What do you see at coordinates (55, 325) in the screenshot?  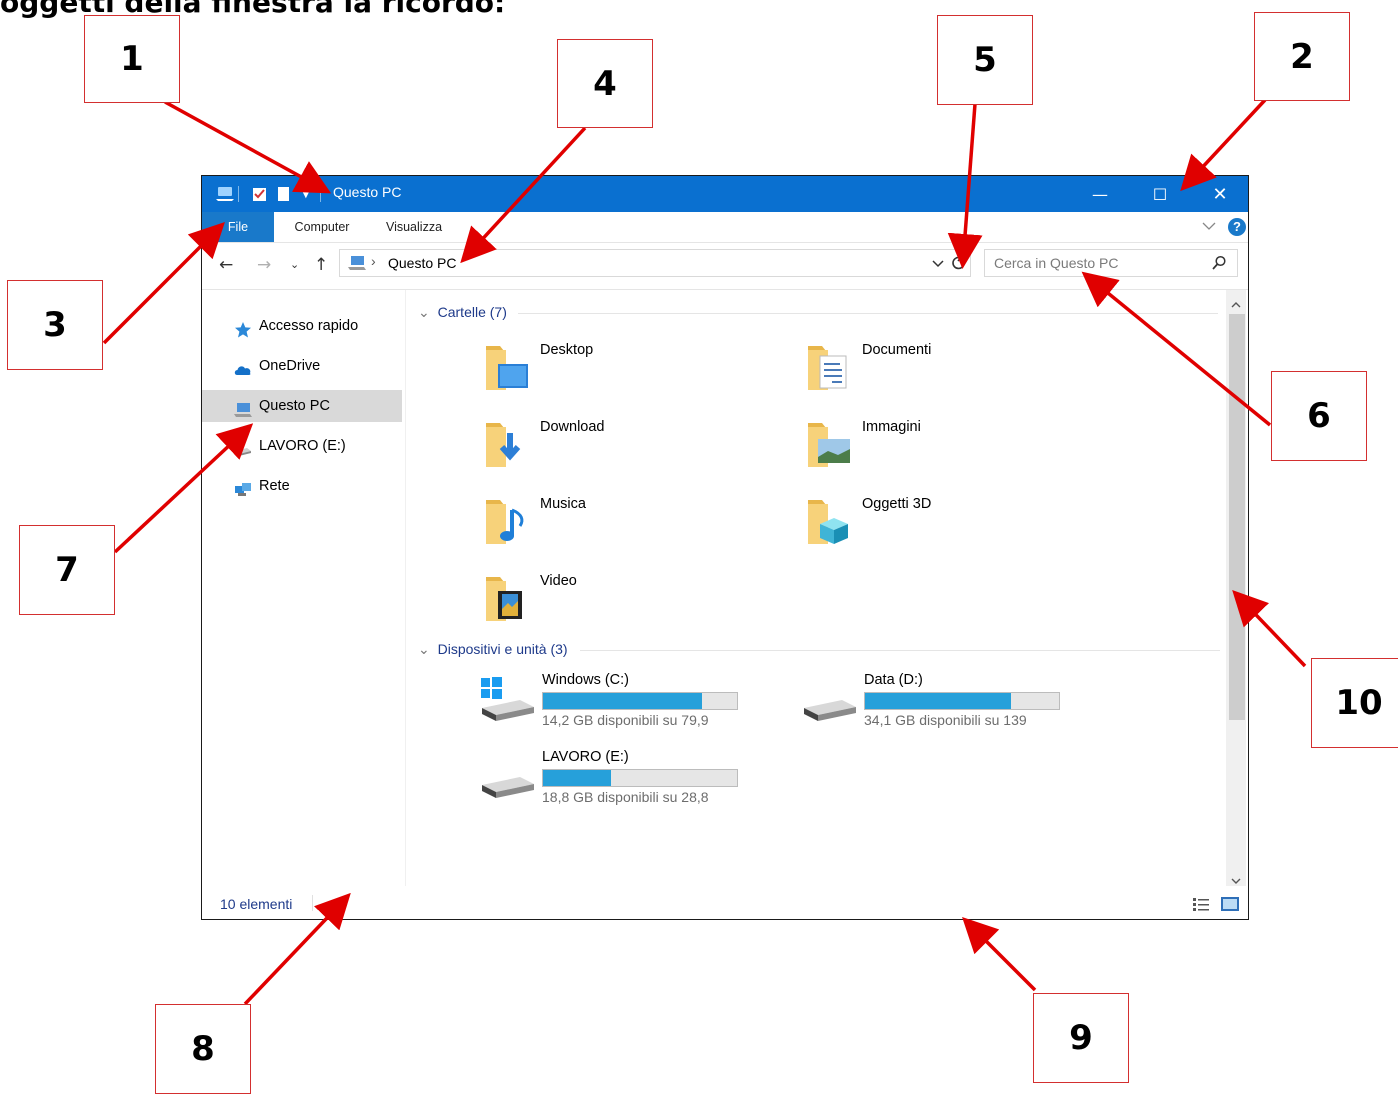 I see `callout-3: 3` at bounding box center [55, 325].